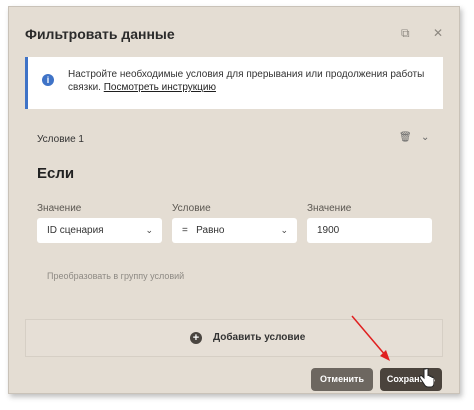  I want to click on cancel-button: Отменить, so click(342, 379).